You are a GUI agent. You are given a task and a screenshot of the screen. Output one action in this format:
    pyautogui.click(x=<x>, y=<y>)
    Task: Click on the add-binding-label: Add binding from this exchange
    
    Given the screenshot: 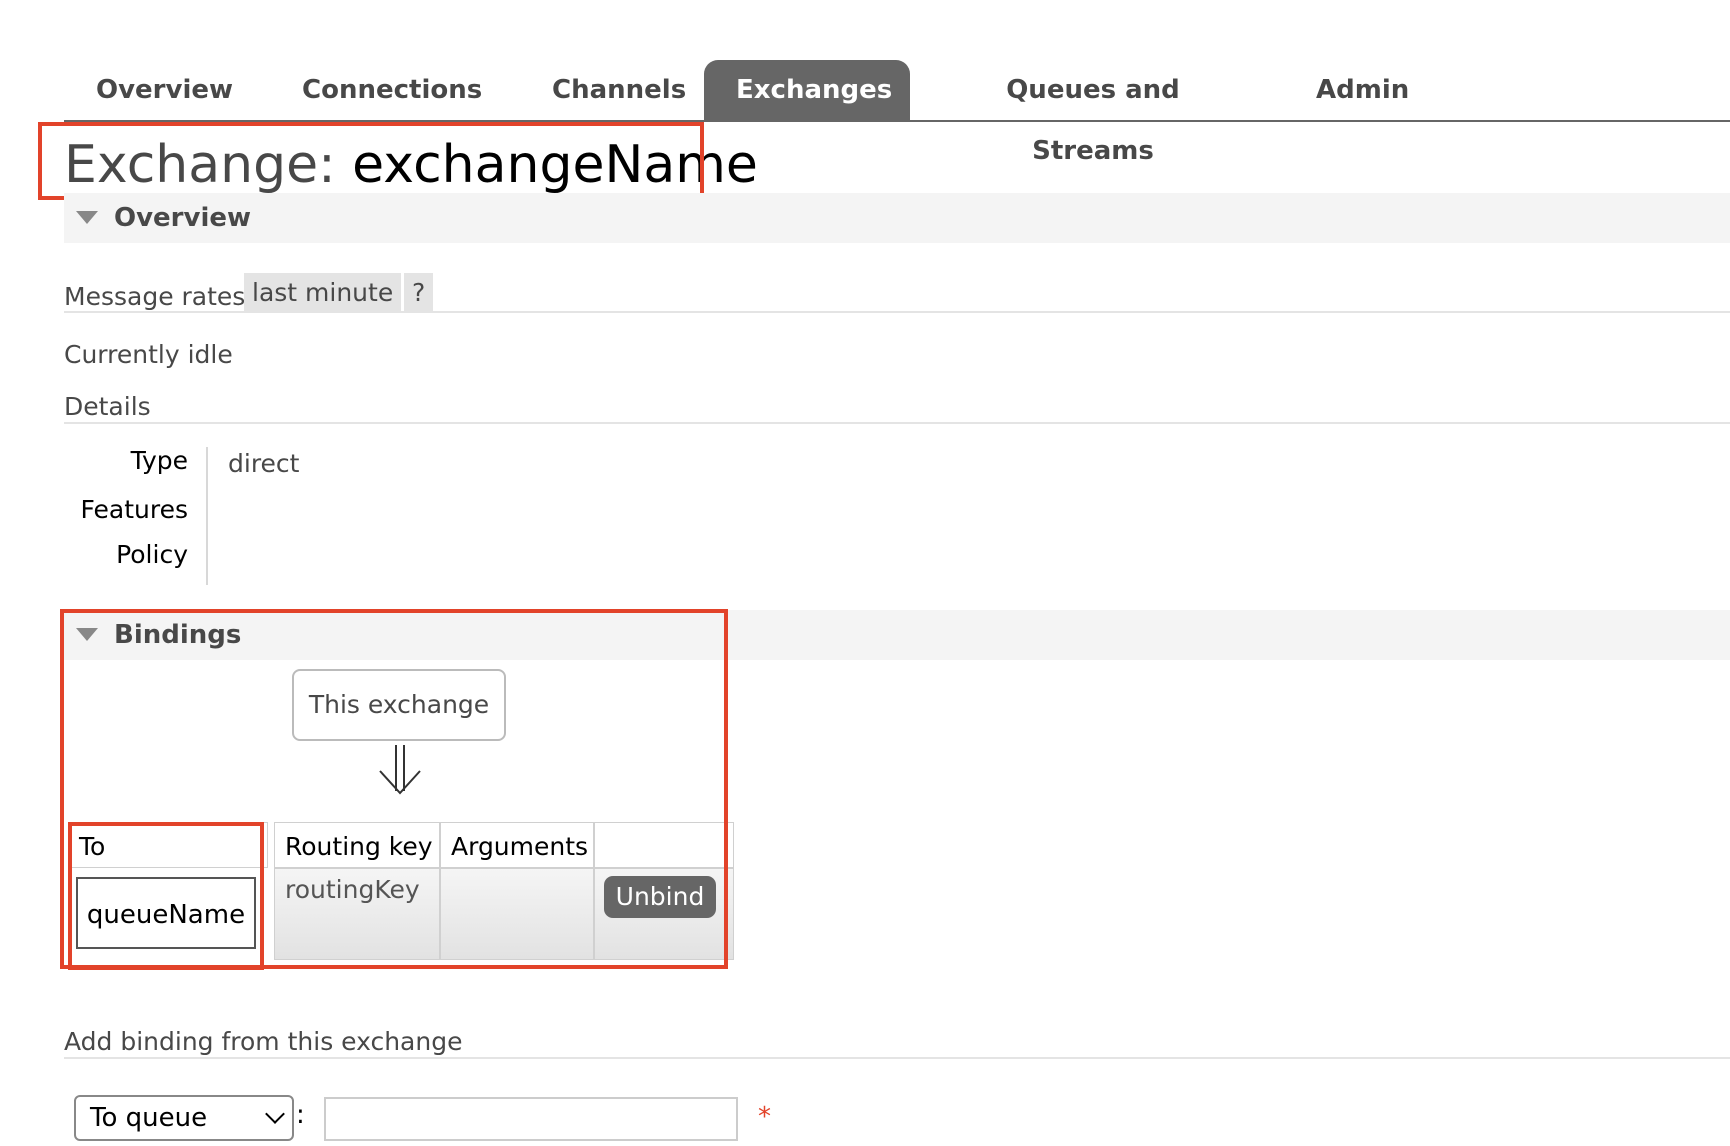 What is the action you would take?
    pyautogui.click(x=263, y=1041)
    